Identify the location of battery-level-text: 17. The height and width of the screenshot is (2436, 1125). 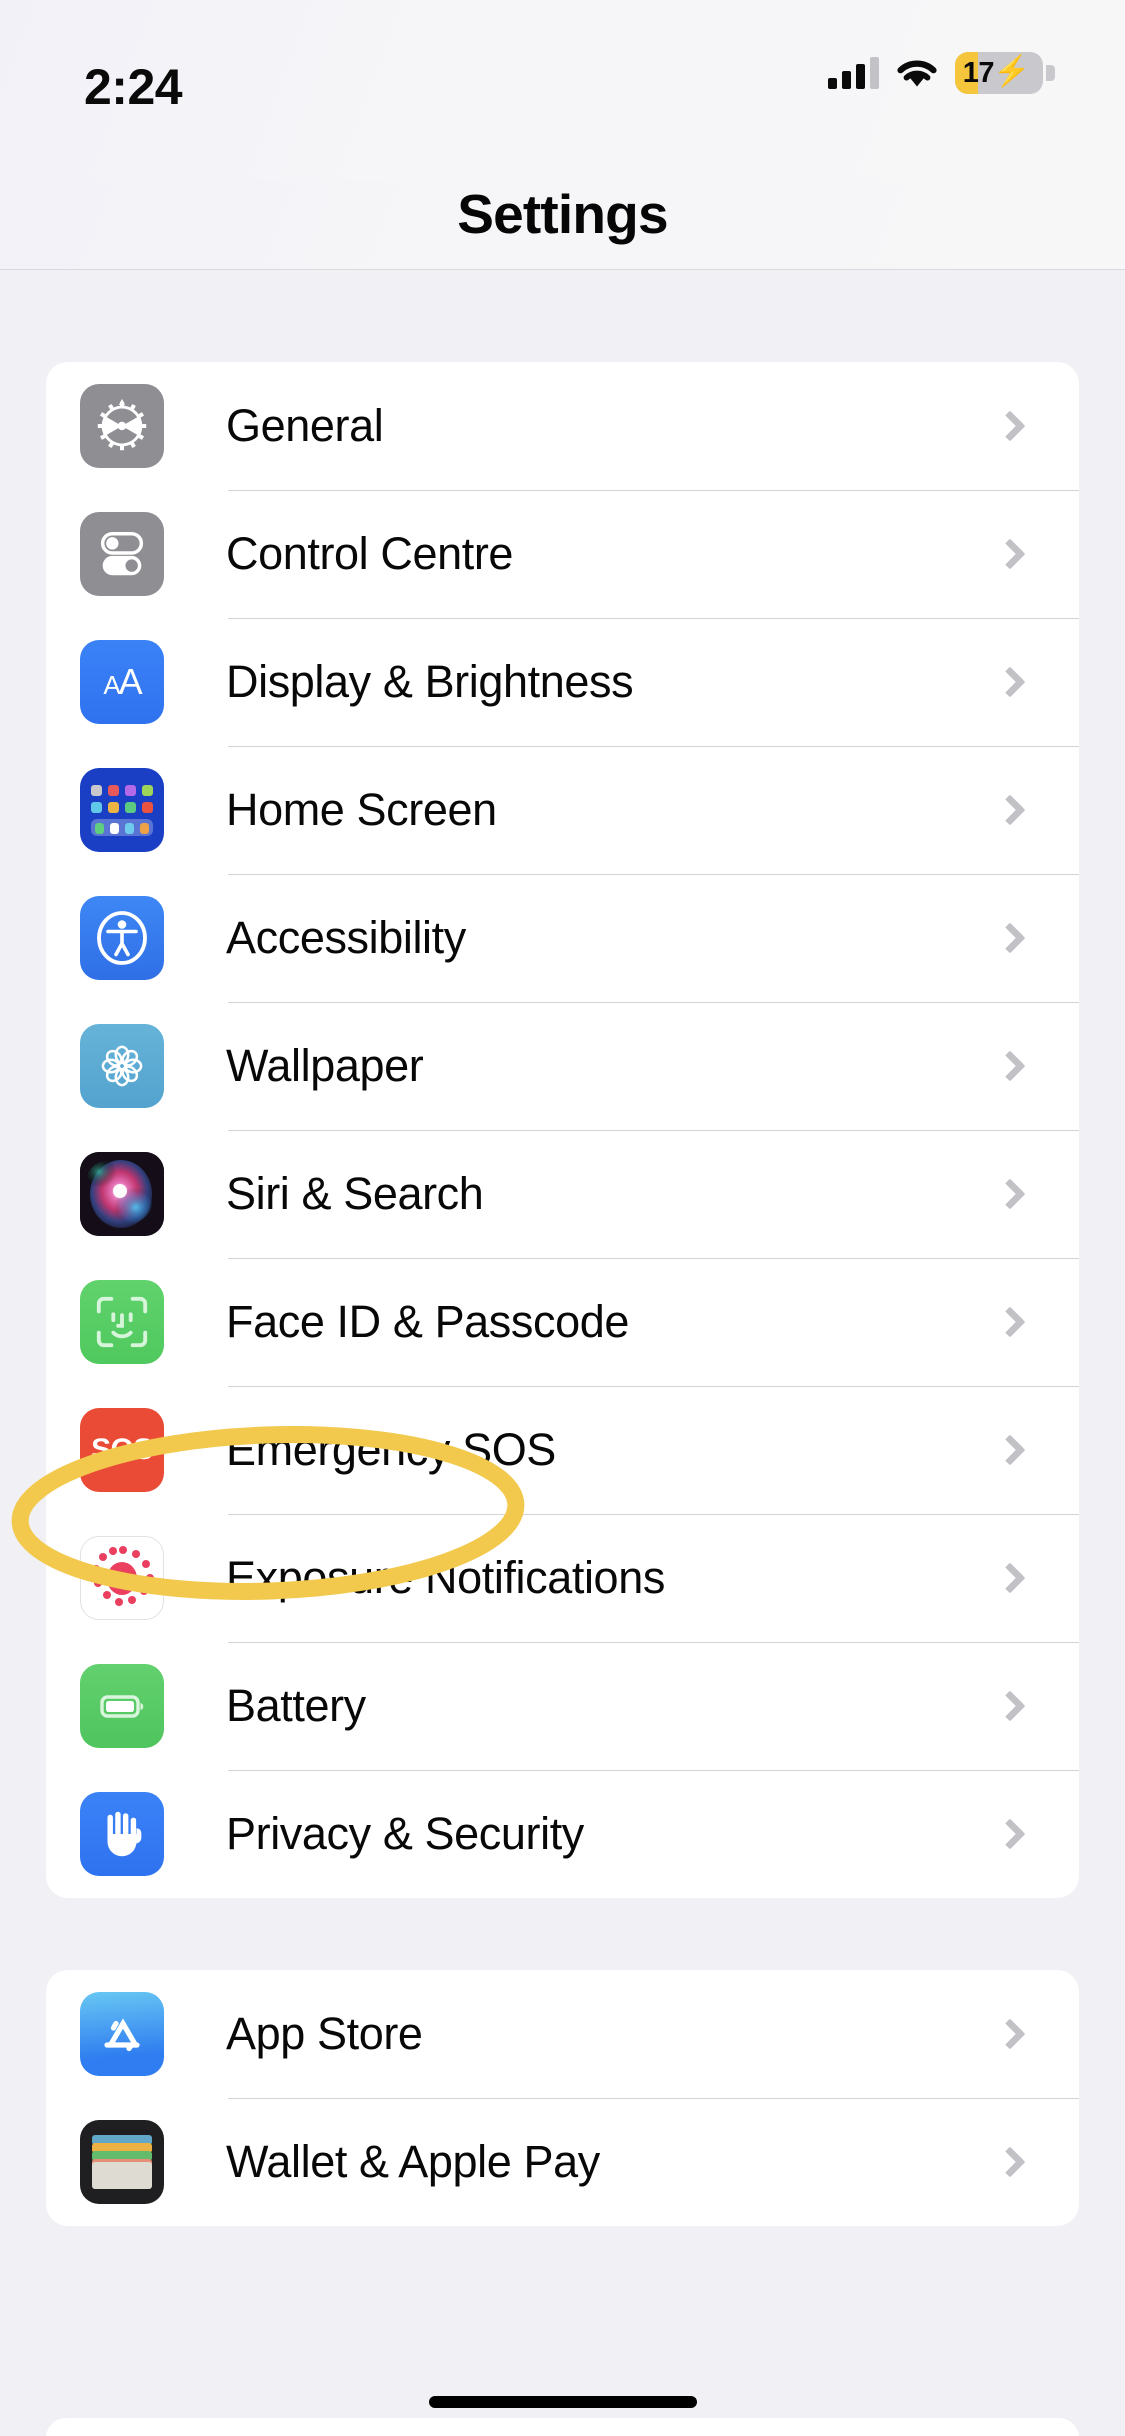
(978, 72).